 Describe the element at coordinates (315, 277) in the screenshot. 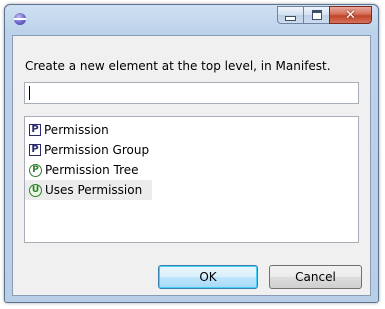

I see `cancel-button: Cancel` at that location.